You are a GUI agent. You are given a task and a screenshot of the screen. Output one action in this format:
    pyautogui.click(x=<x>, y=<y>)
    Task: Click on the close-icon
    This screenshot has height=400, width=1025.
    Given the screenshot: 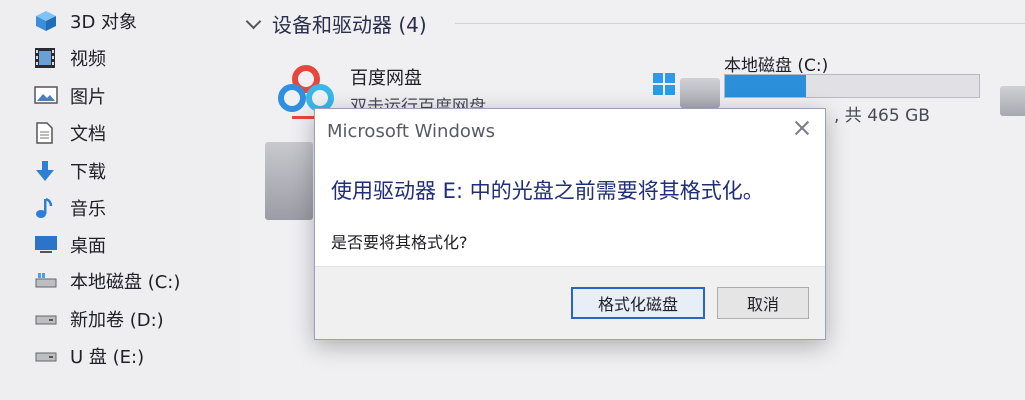 What is the action you would take?
    pyautogui.click(x=802, y=128)
    